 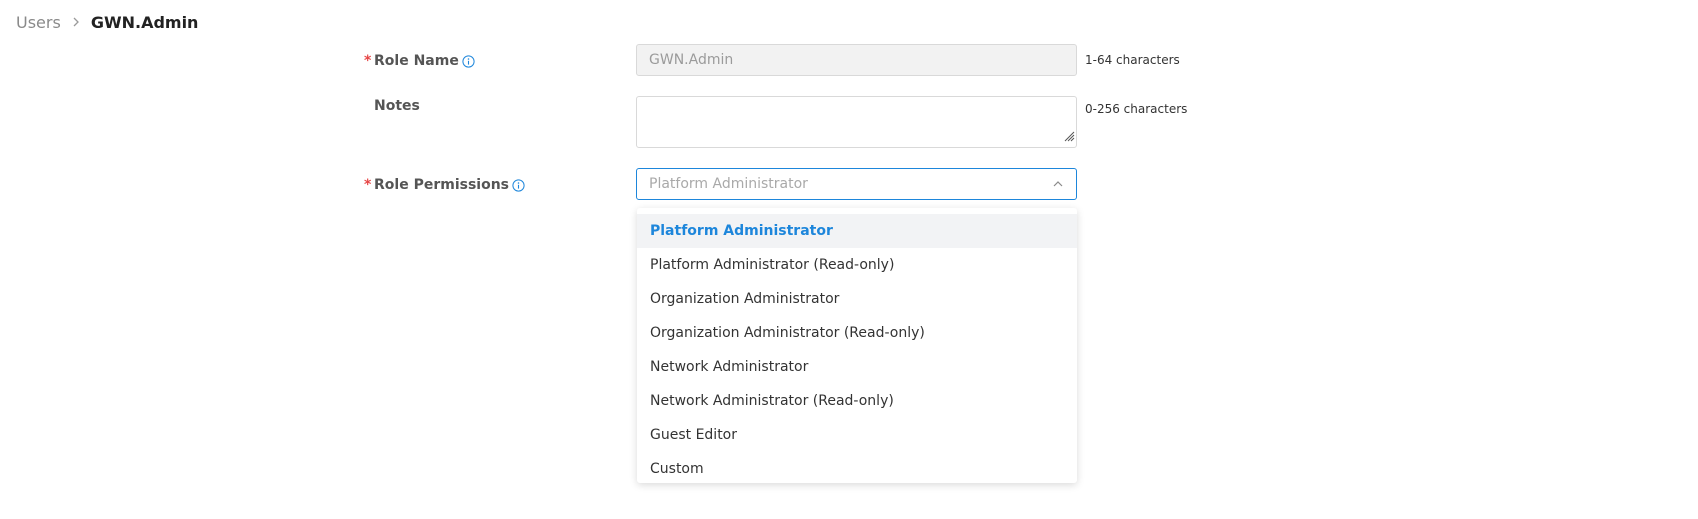 What do you see at coordinates (856, 122) in the screenshot?
I see `notes-textarea` at bounding box center [856, 122].